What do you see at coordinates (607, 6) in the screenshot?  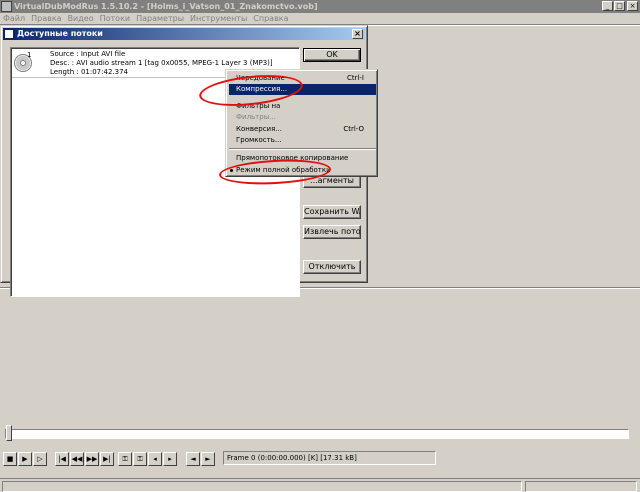 I see `minimize-button: _` at bounding box center [607, 6].